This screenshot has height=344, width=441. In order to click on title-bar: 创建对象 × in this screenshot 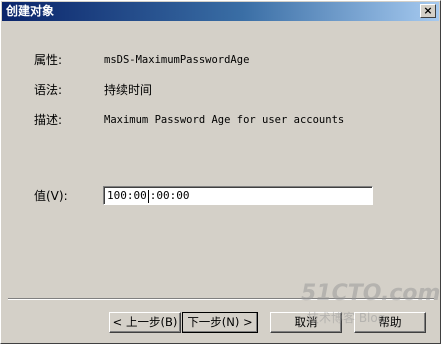, I will do `click(220, 11)`.